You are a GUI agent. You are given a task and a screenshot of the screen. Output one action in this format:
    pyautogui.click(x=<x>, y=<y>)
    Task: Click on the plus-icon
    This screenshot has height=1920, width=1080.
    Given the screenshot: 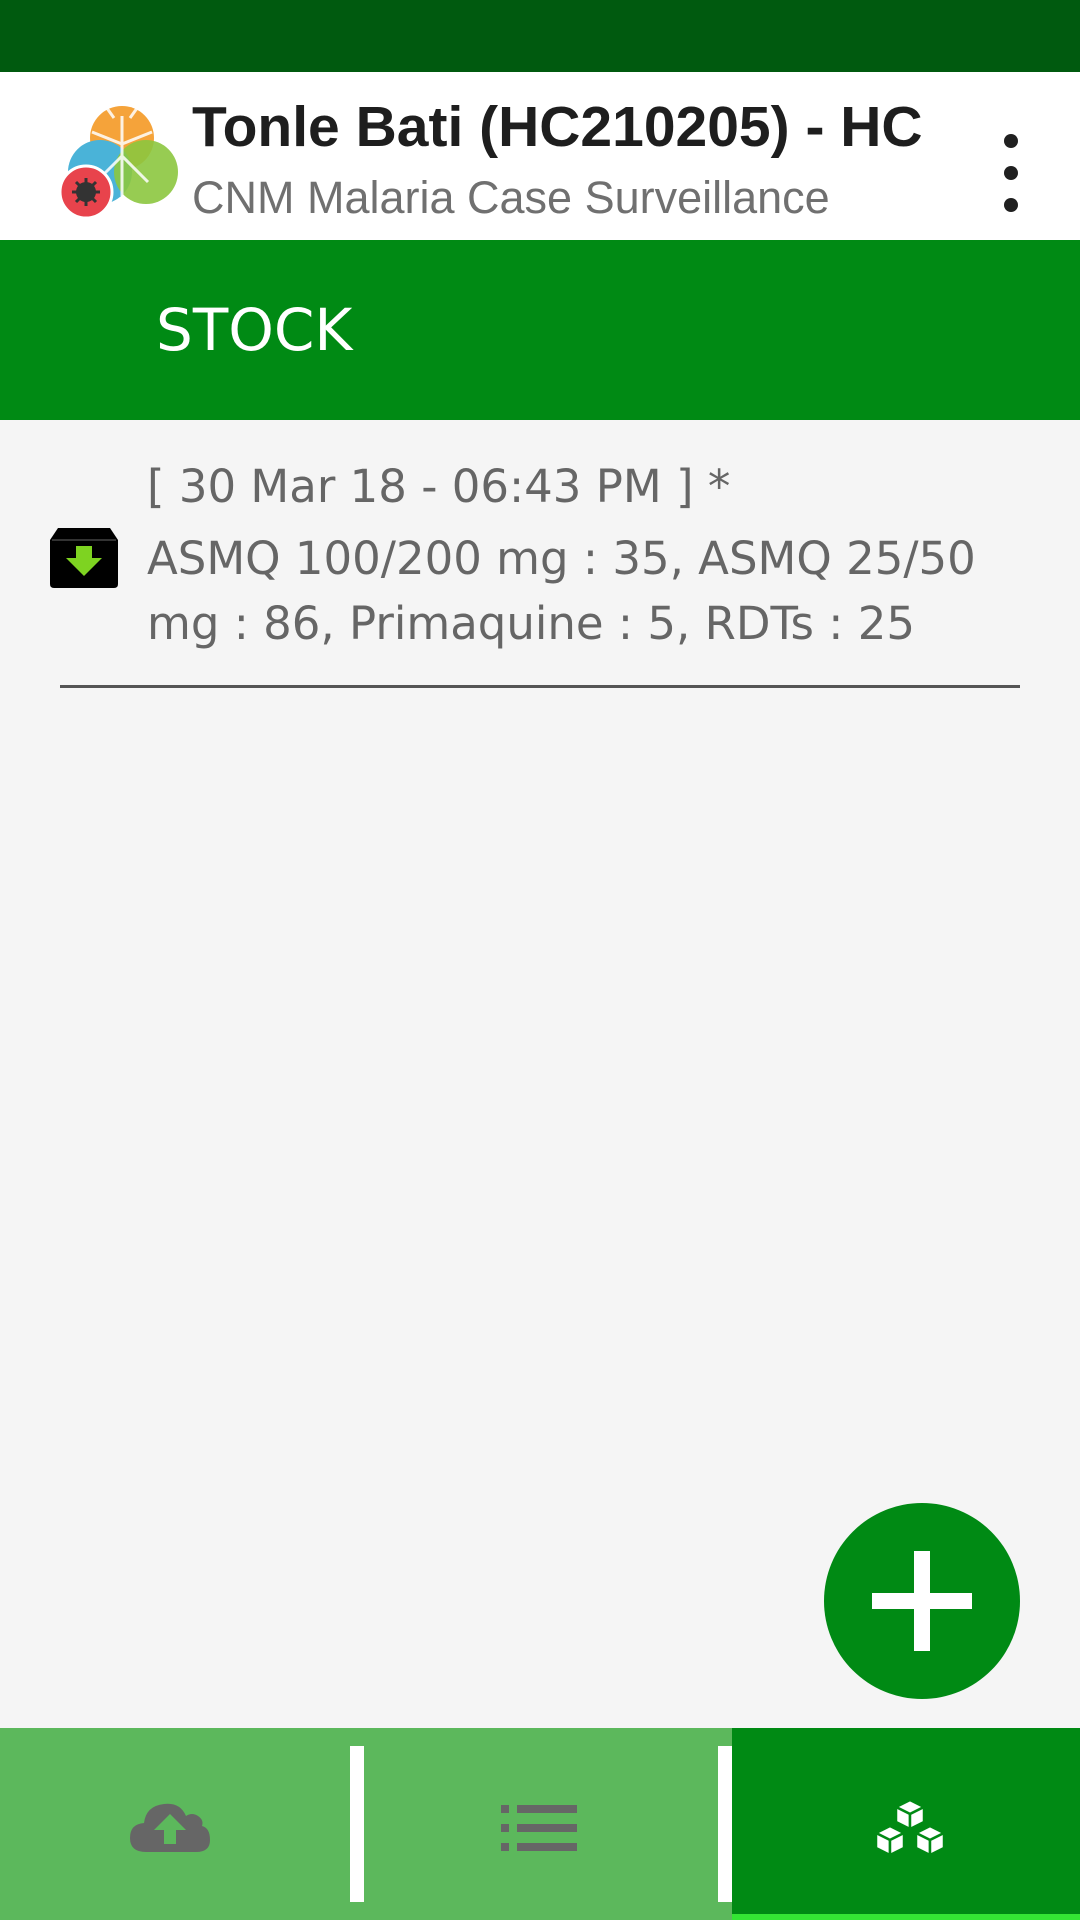 What is the action you would take?
    pyautogui.click(x=922, y=1601)
    